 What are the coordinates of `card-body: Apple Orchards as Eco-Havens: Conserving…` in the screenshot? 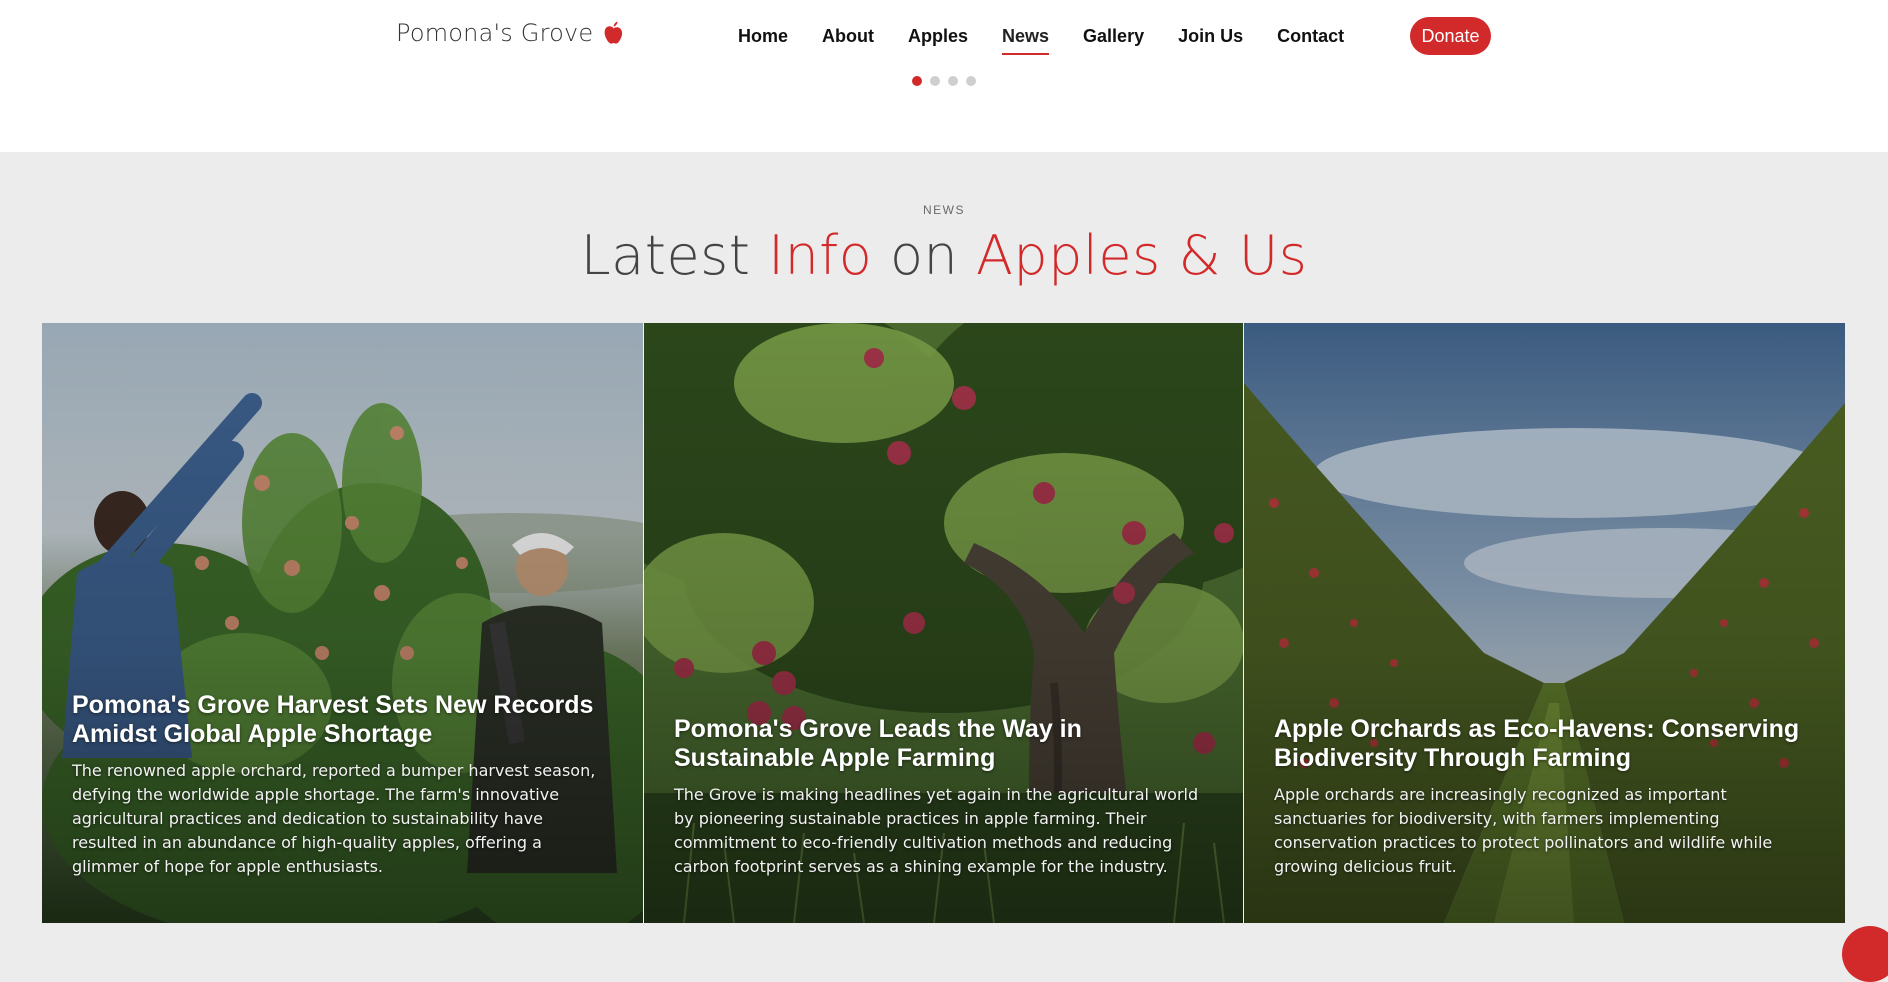 It's located at (1544, 797).